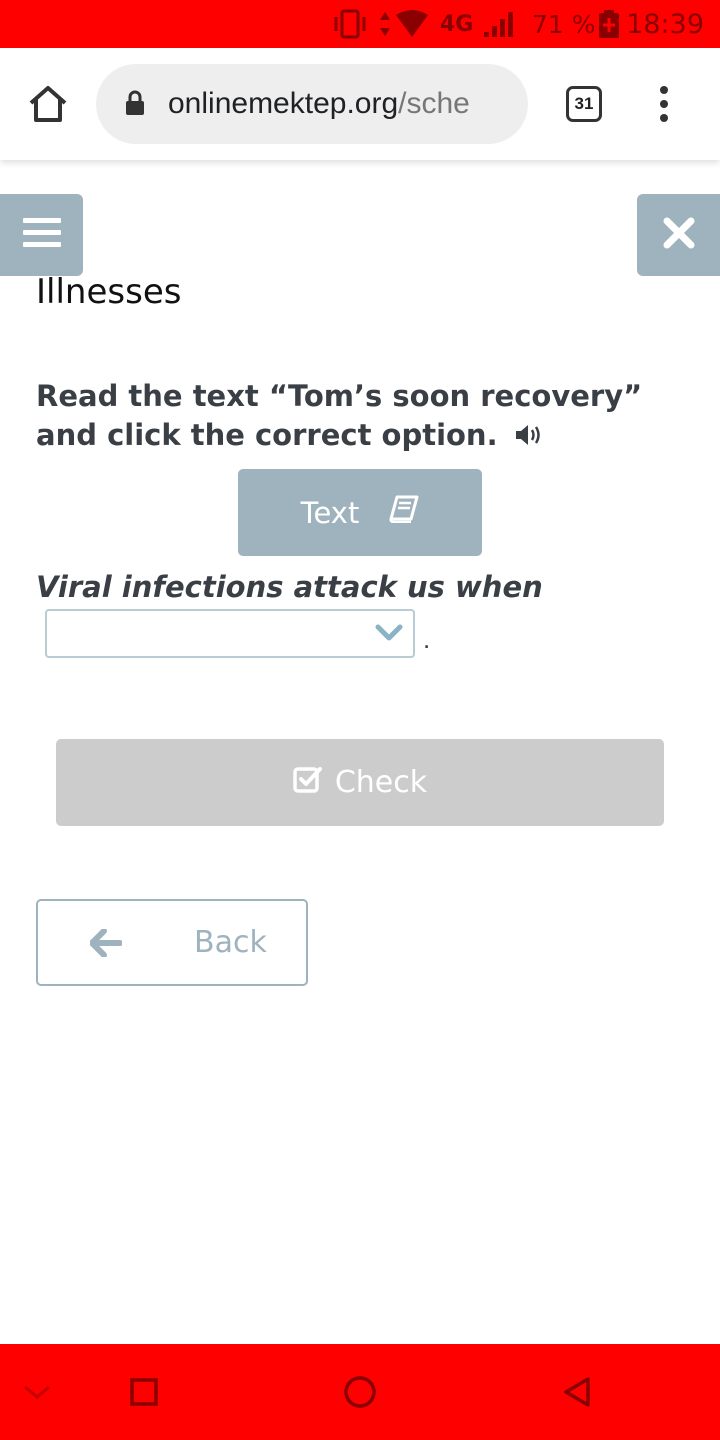  What do you see at coordinates (350, 24) in the screenshot?
I see `vibrate-icon` at bounding box center [350, 24].